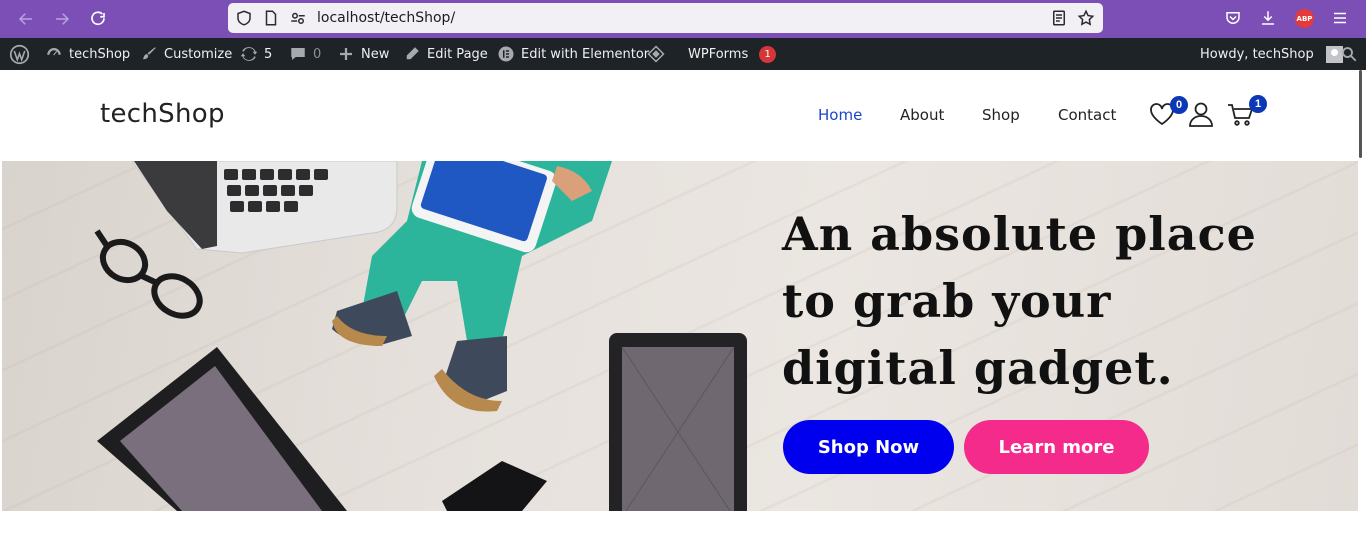  Describe the element at coordinates (1056, 447) in the screenshot. I see `learn-more-button: Learn more` at that location.